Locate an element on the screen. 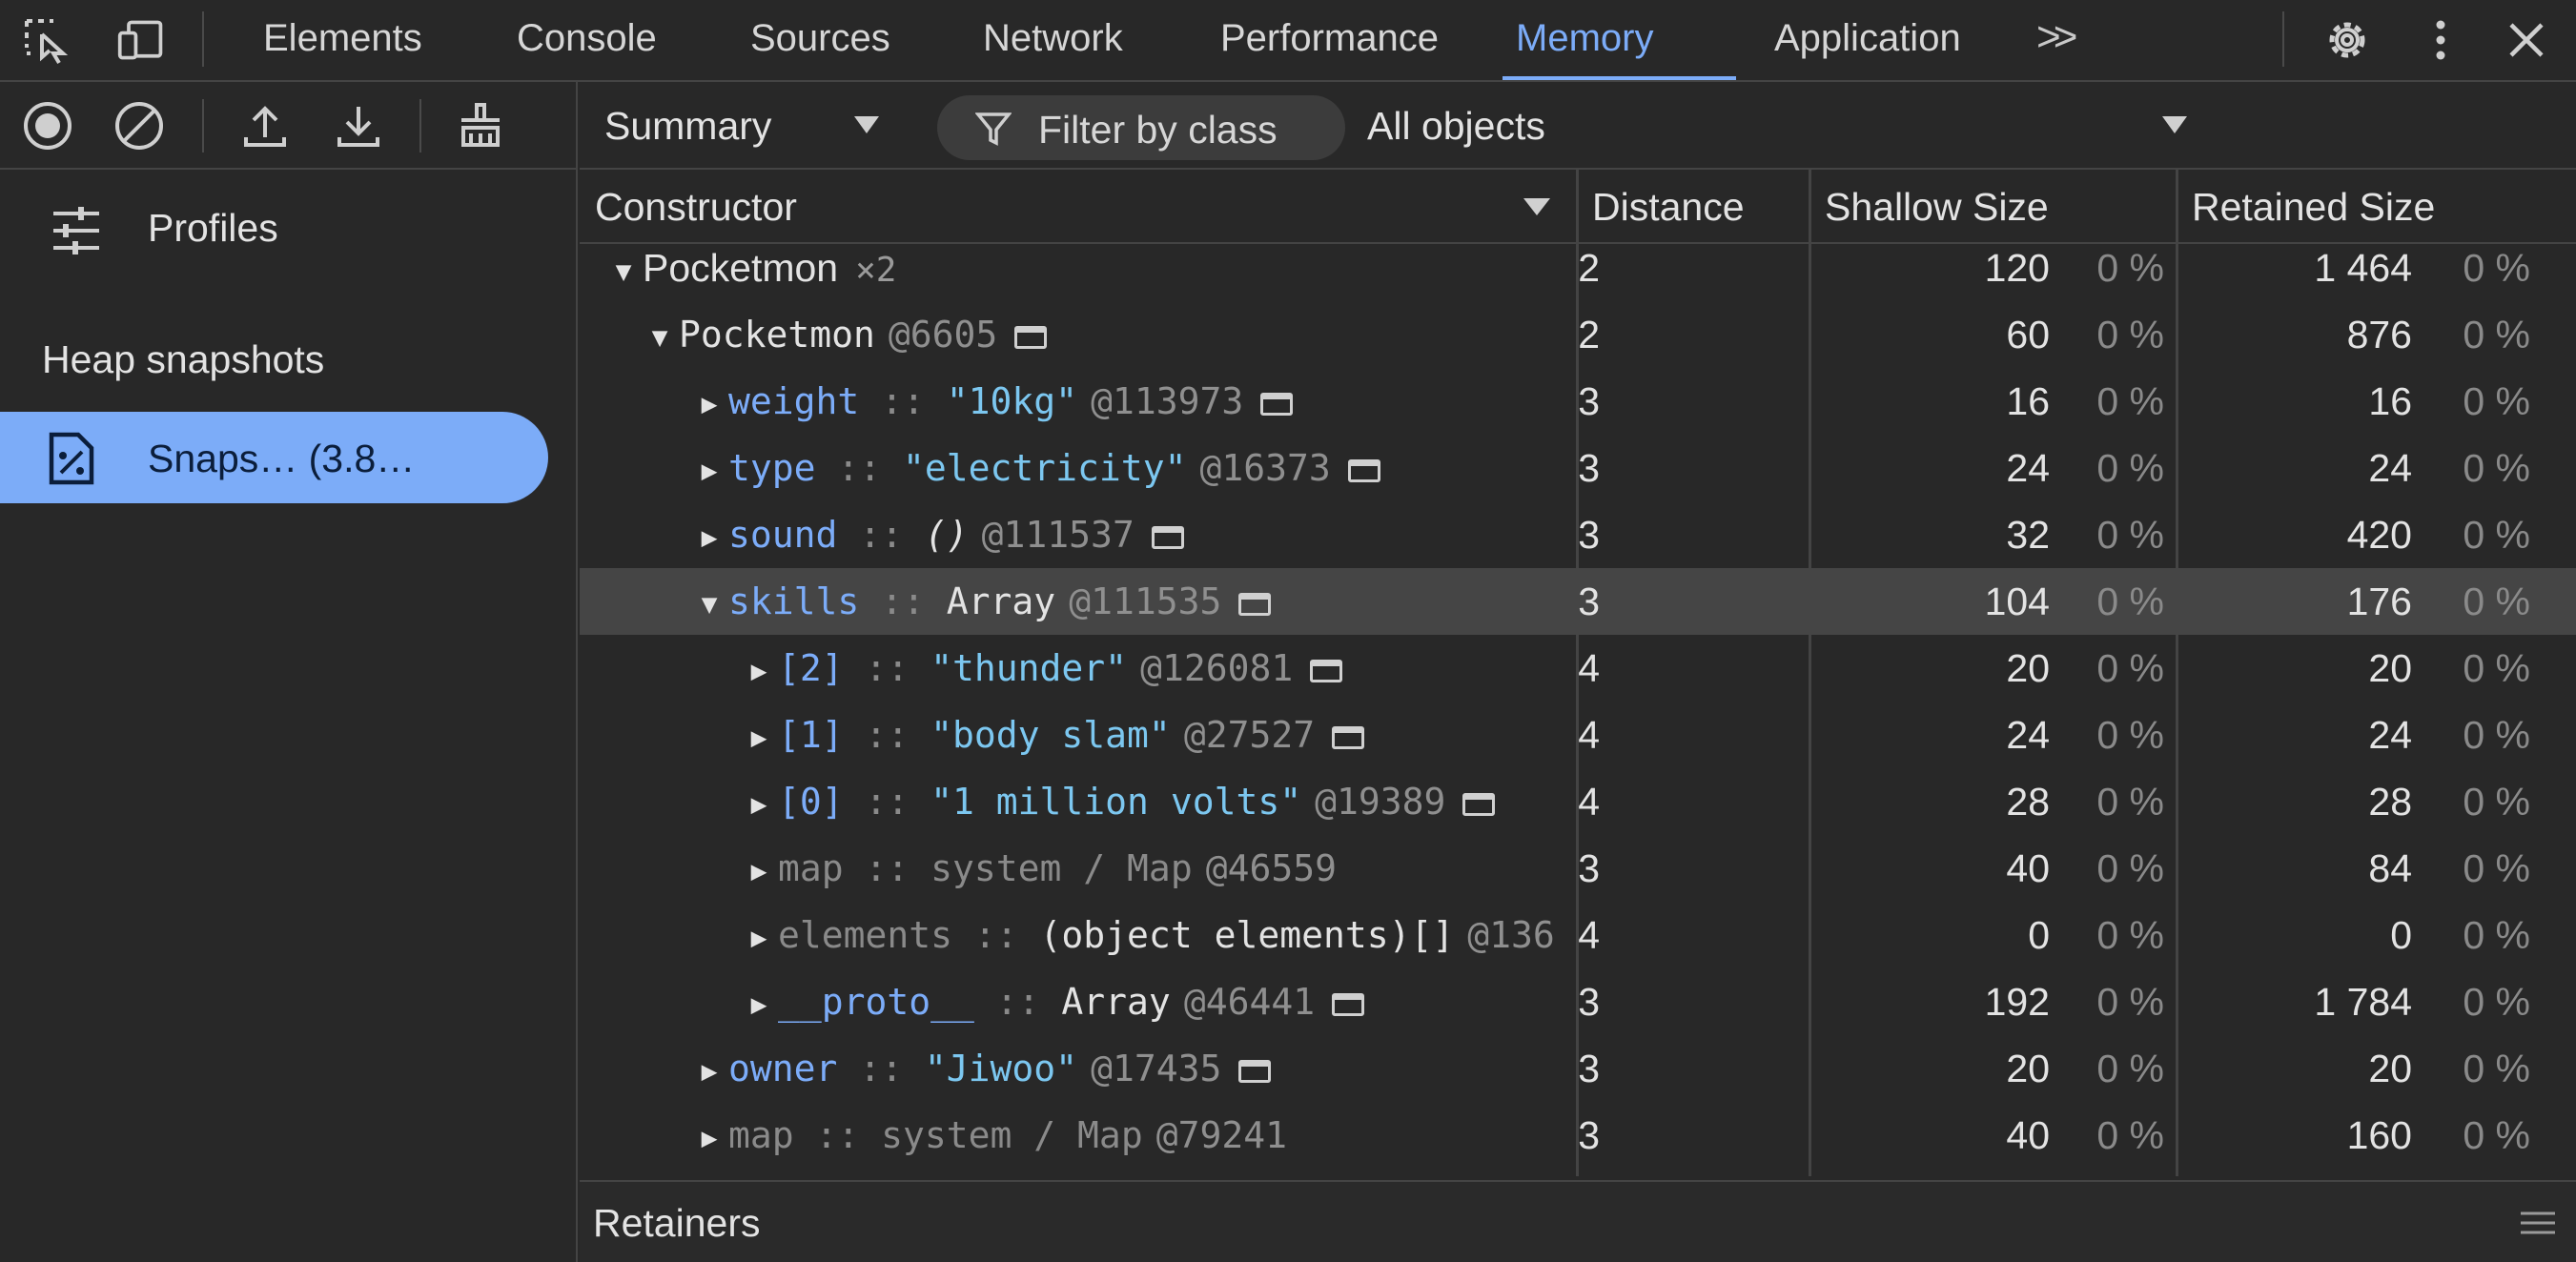 The image size is (2576, 1262). sliders-icon is located at coordinates (76, 233).